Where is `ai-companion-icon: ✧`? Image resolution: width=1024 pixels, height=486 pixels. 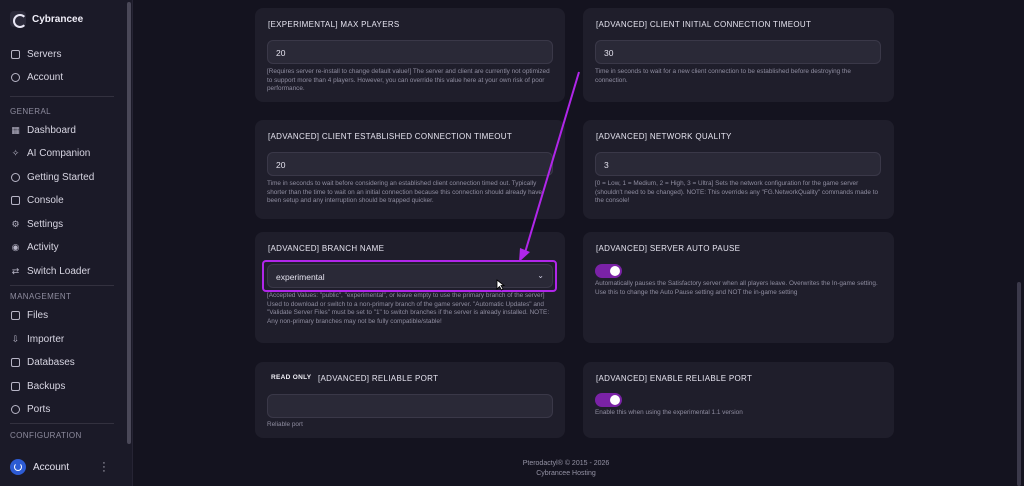 ai-companion-icon: ✧ is located at coordinates (15, 152).